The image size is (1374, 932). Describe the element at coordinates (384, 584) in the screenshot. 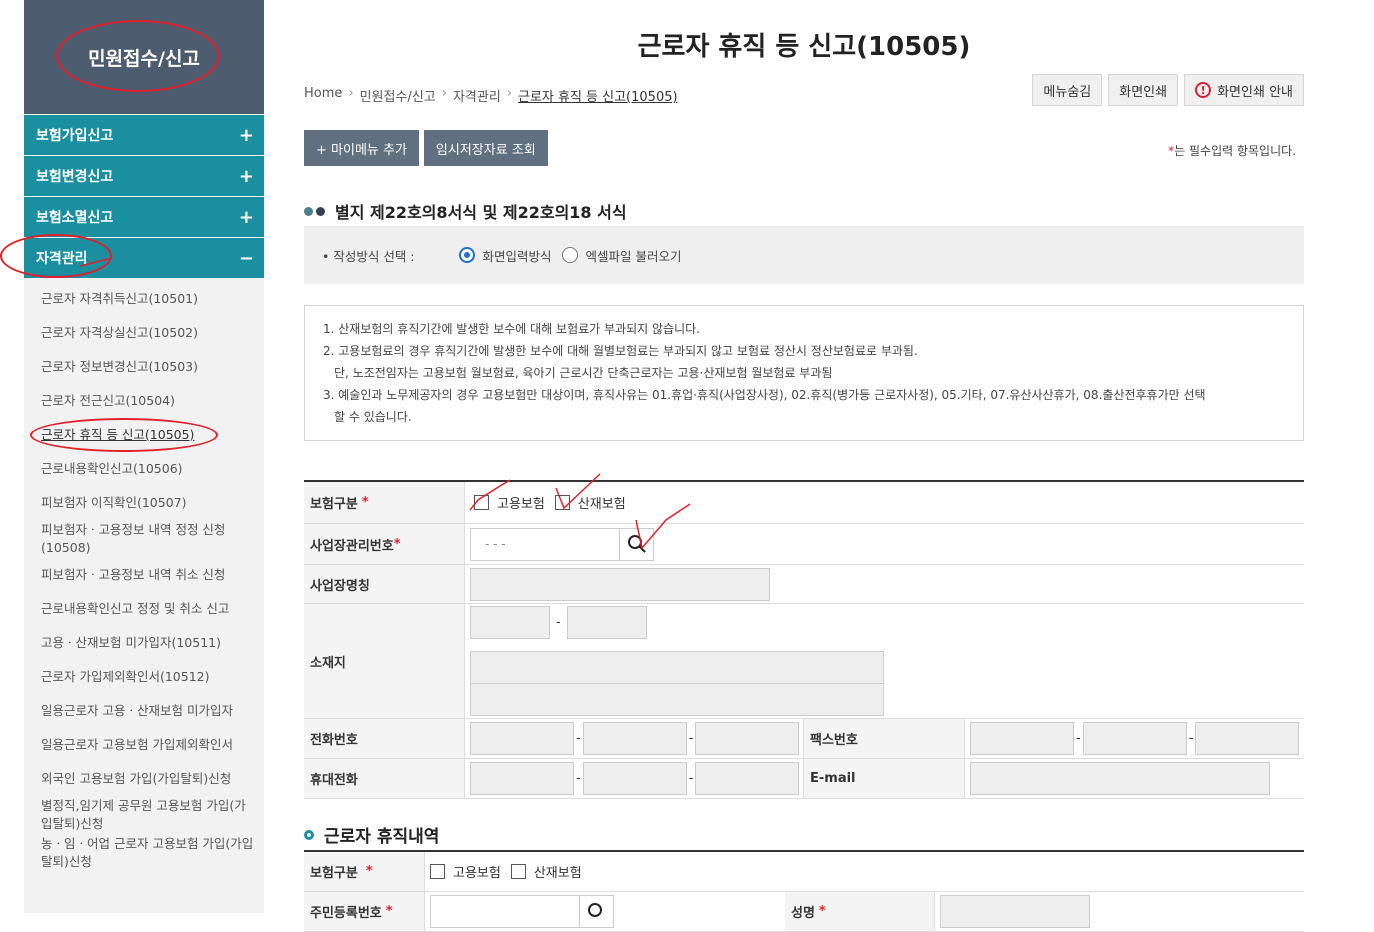

I see `biz-name-label: 사업장명칭` at that location.